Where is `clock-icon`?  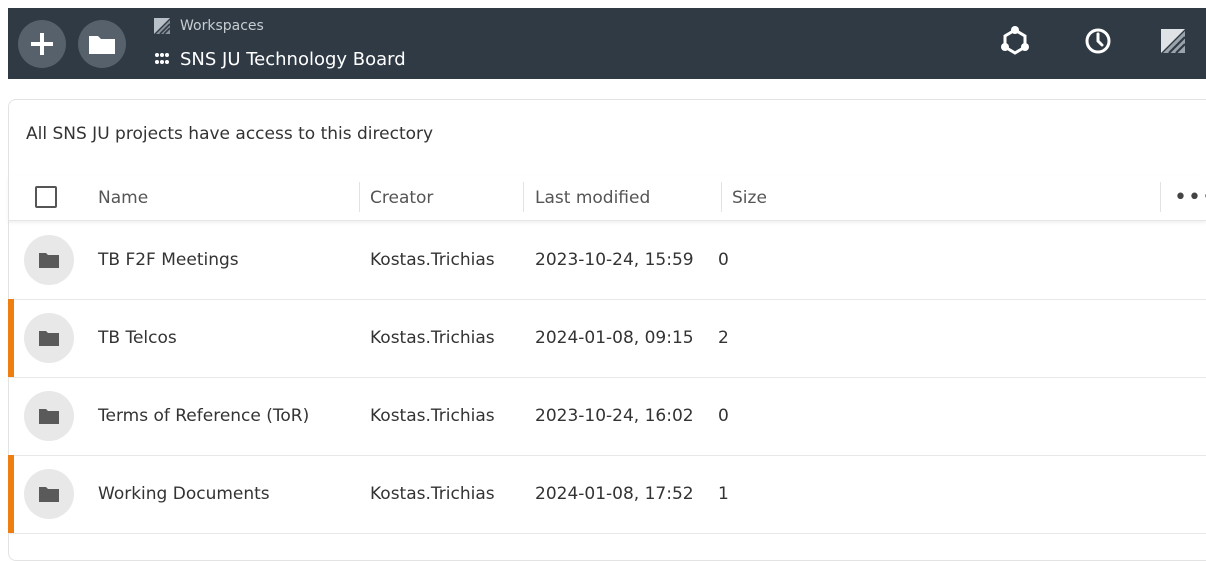 clock-icon is located at coordinates (1098, 41).